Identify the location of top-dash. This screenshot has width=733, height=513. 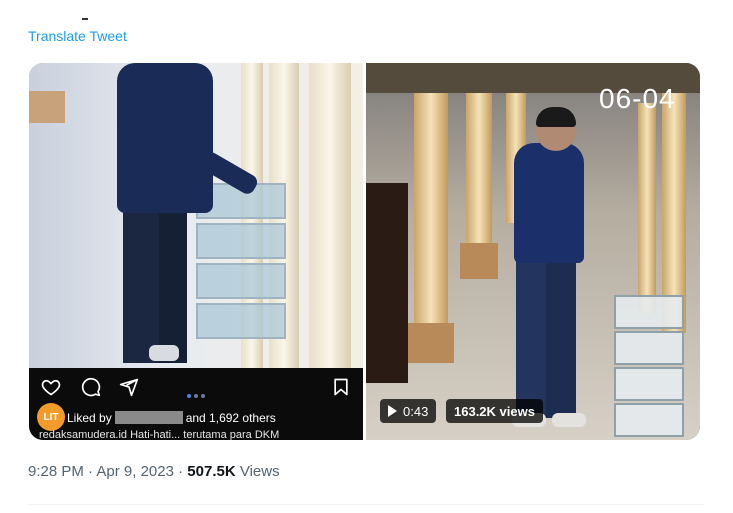
(85, 19).